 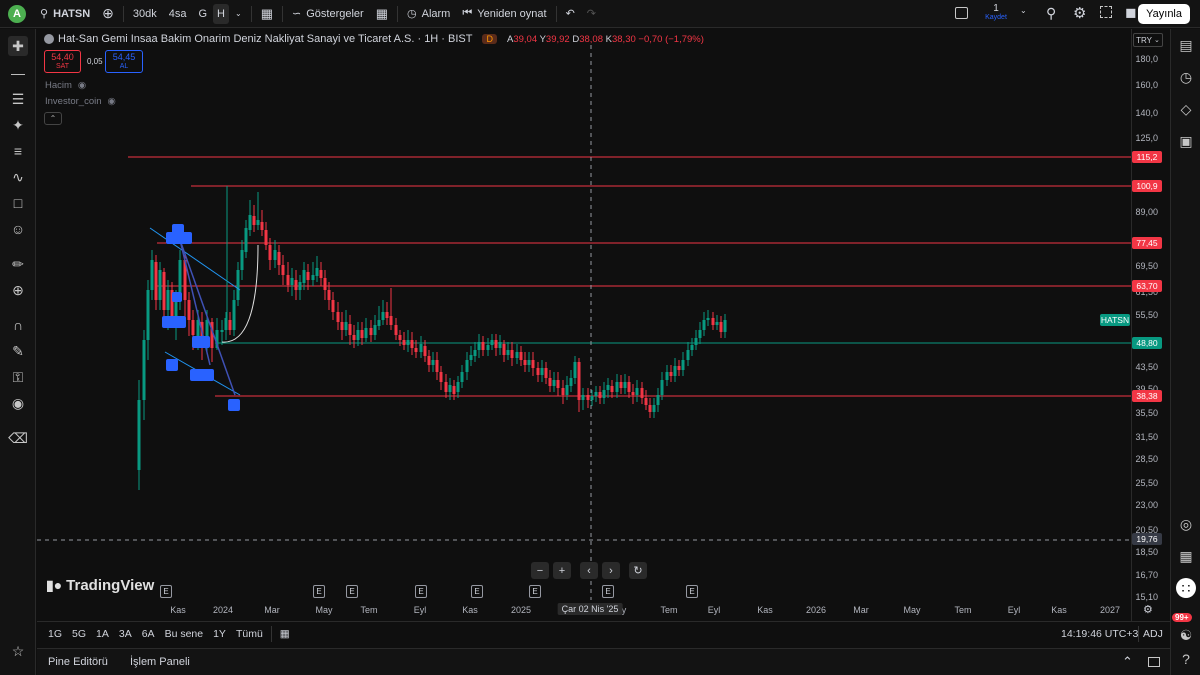 What do you see at coordinates (18, 264) in the screenshot?
I see `ruler-icon: ✏` at bounding box center [18, 264].